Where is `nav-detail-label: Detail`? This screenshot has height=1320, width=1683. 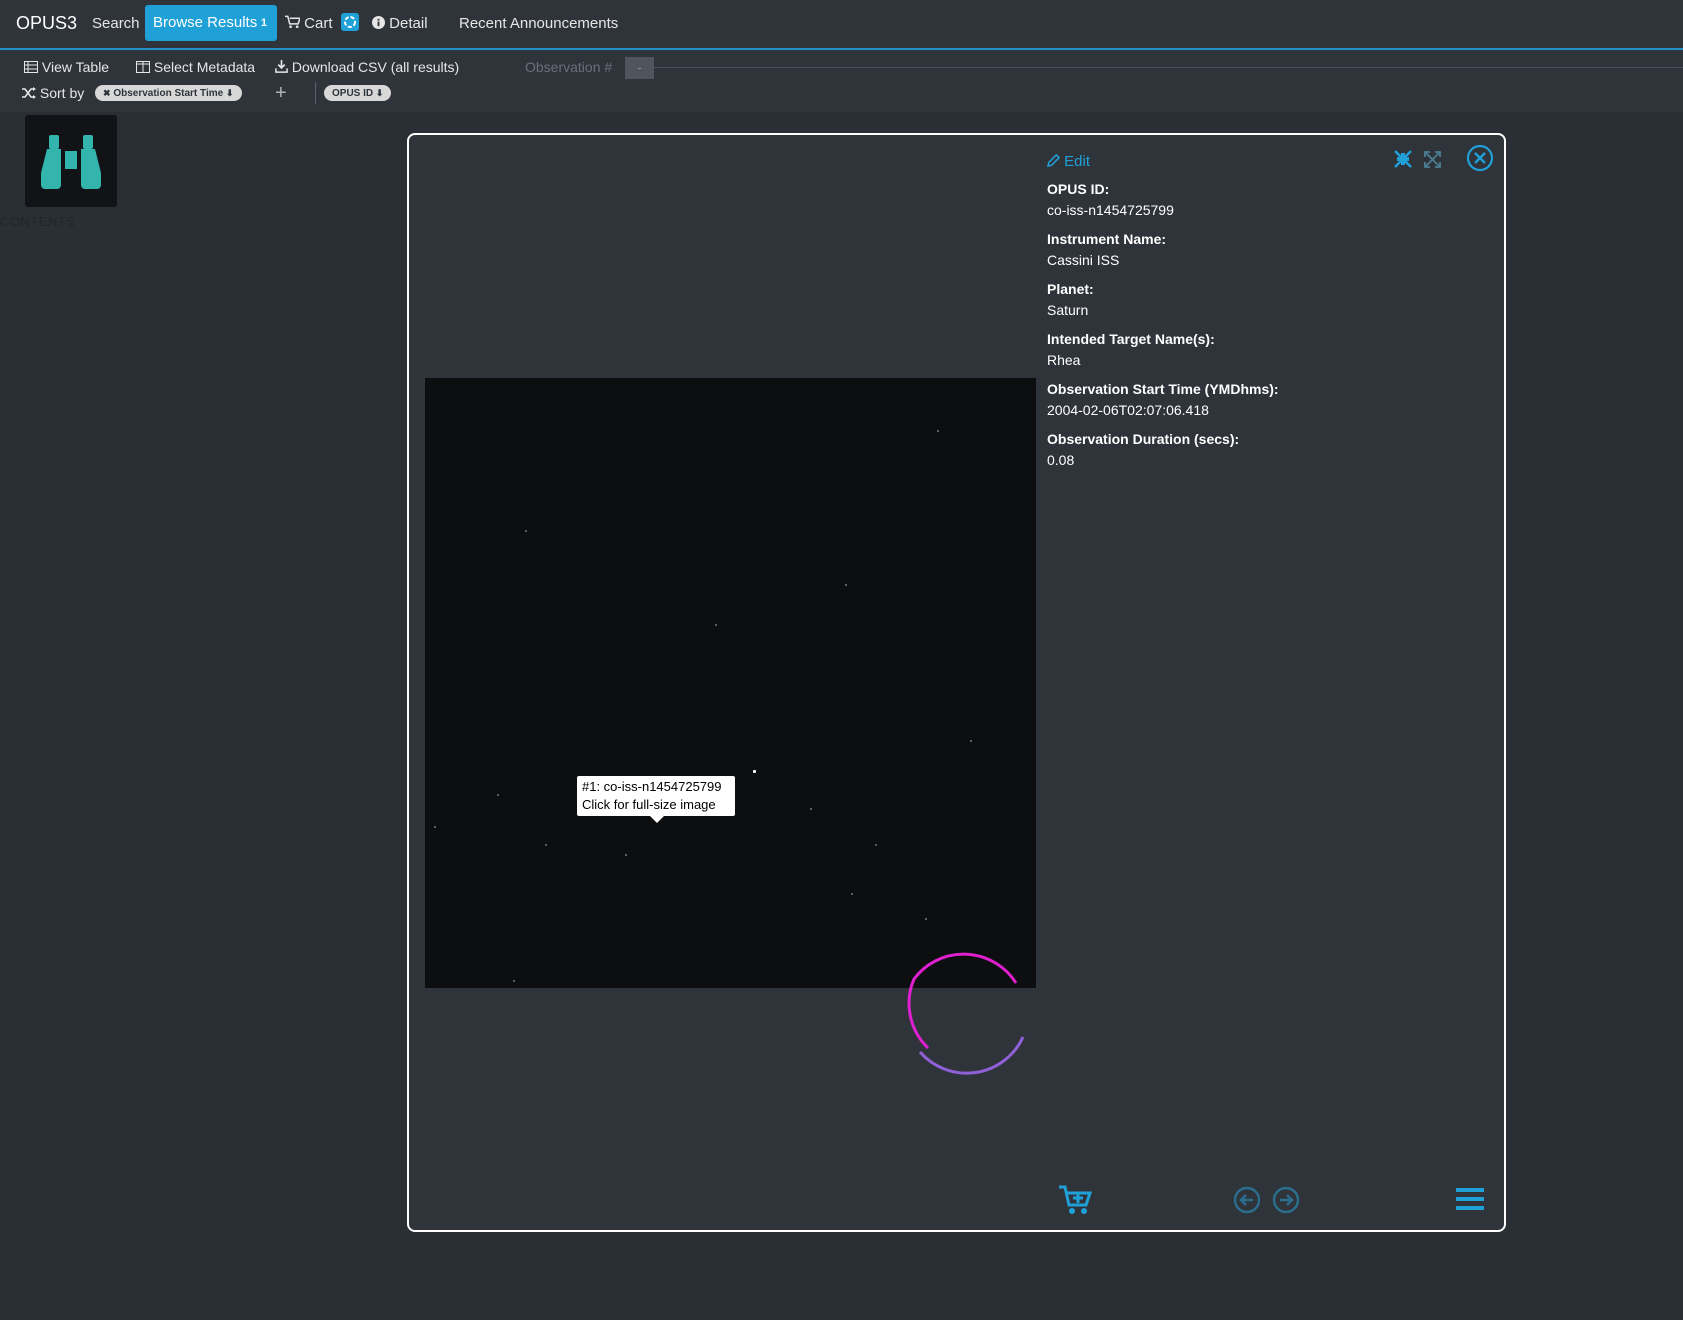 nav-detail-label: Detail is located at coordinates (408, 23).